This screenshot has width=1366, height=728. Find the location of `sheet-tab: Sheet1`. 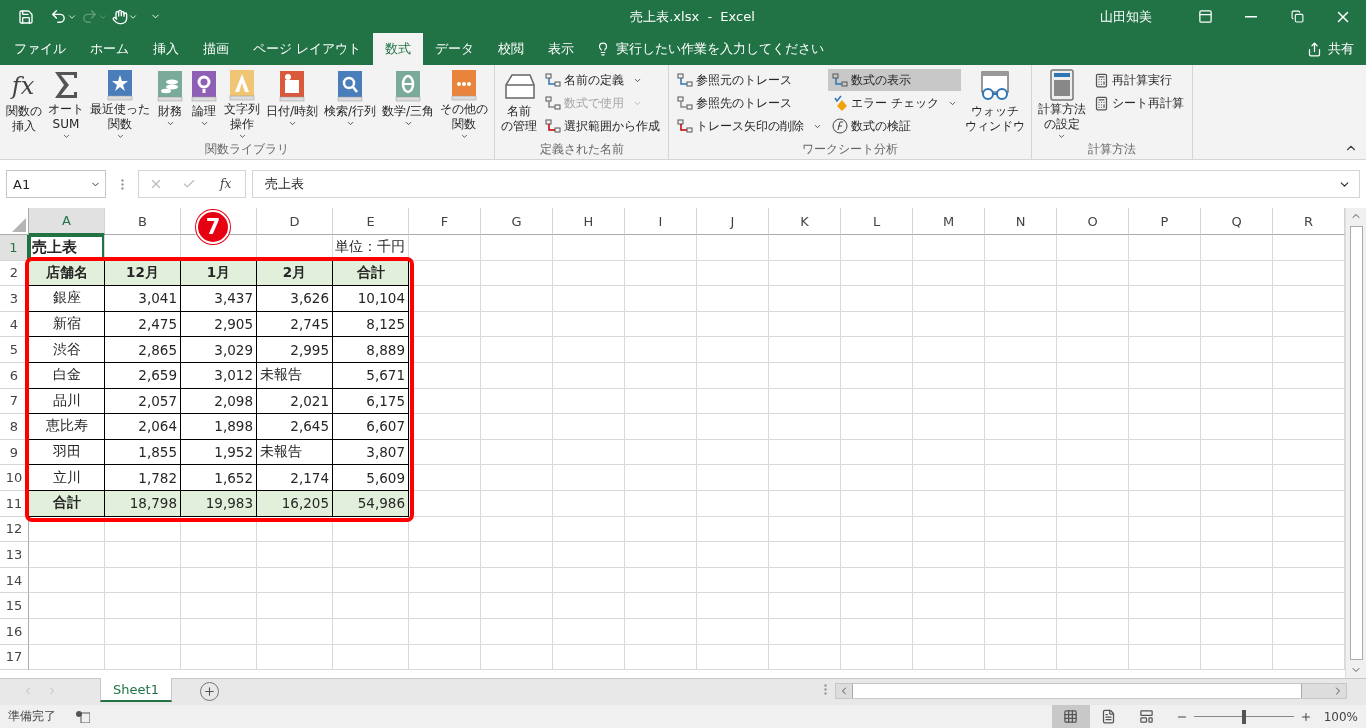

sheet-tab: Sheet1 is located at coordinates (136, 690).